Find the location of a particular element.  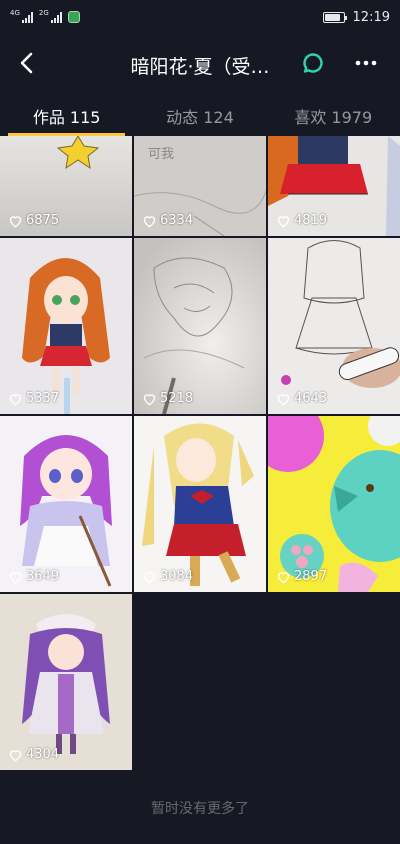

tab-label: 动态 124 is located at coordinates (200, 117).